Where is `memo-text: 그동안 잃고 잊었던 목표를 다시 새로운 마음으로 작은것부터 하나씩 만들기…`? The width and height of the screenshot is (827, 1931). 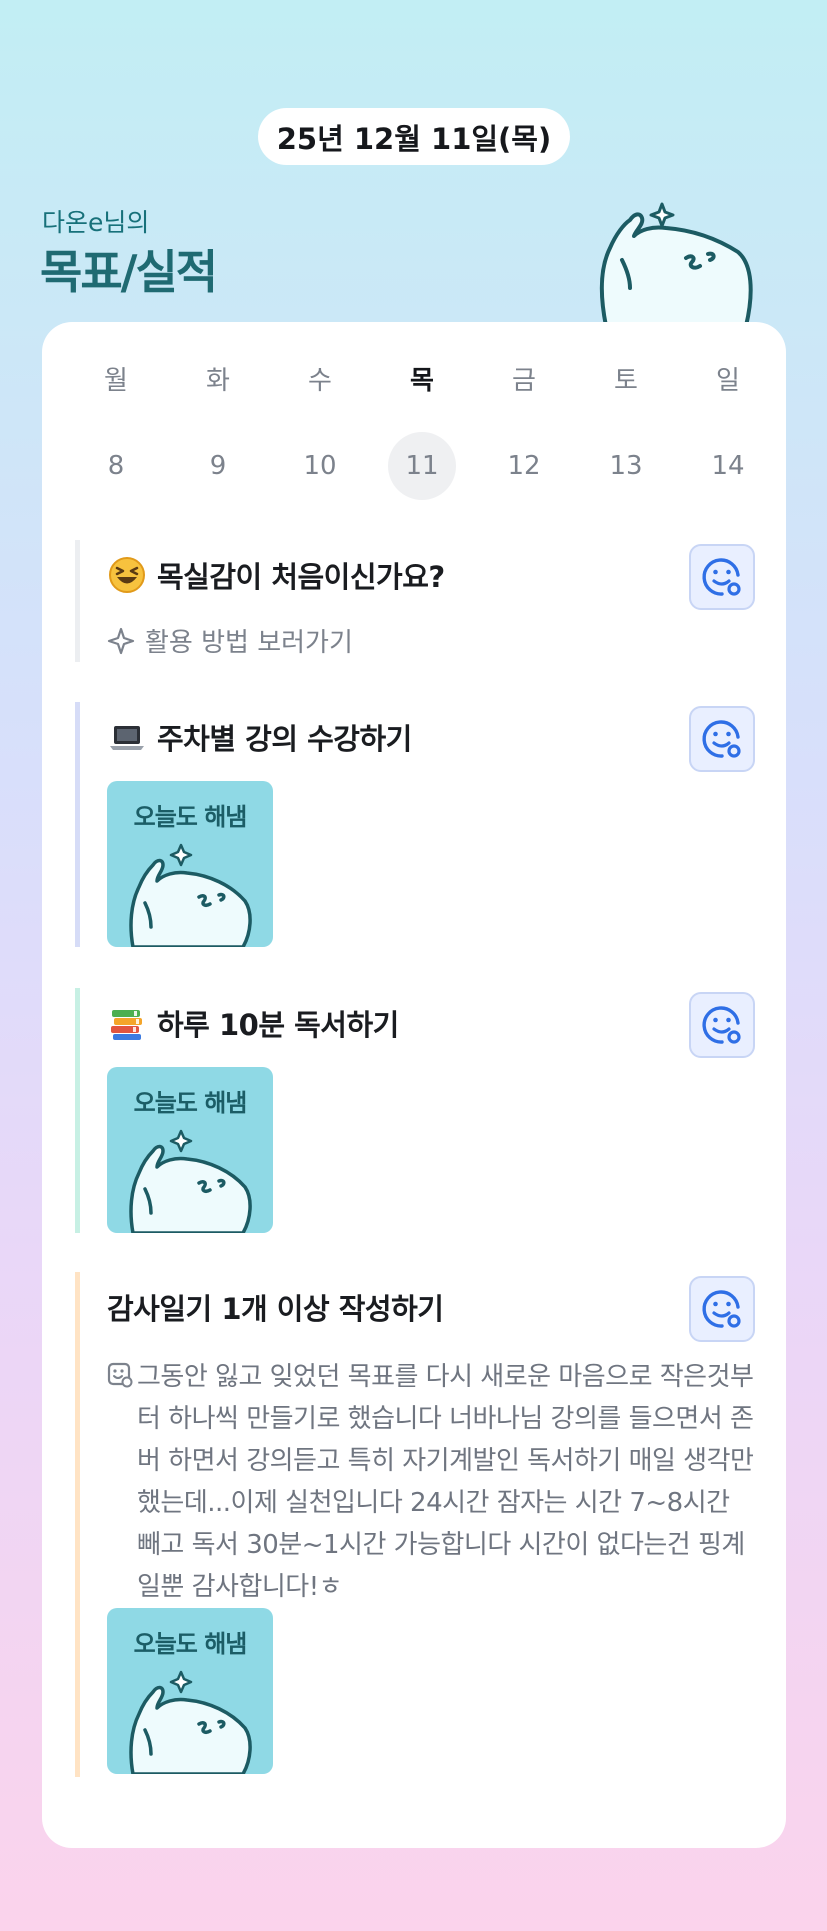 memo-text: 그동안 잃고 잊었던 목표를 다시 새로운 마음으로 작은것부터 하나씩 만들기… is located at coordinates (445, 1482).